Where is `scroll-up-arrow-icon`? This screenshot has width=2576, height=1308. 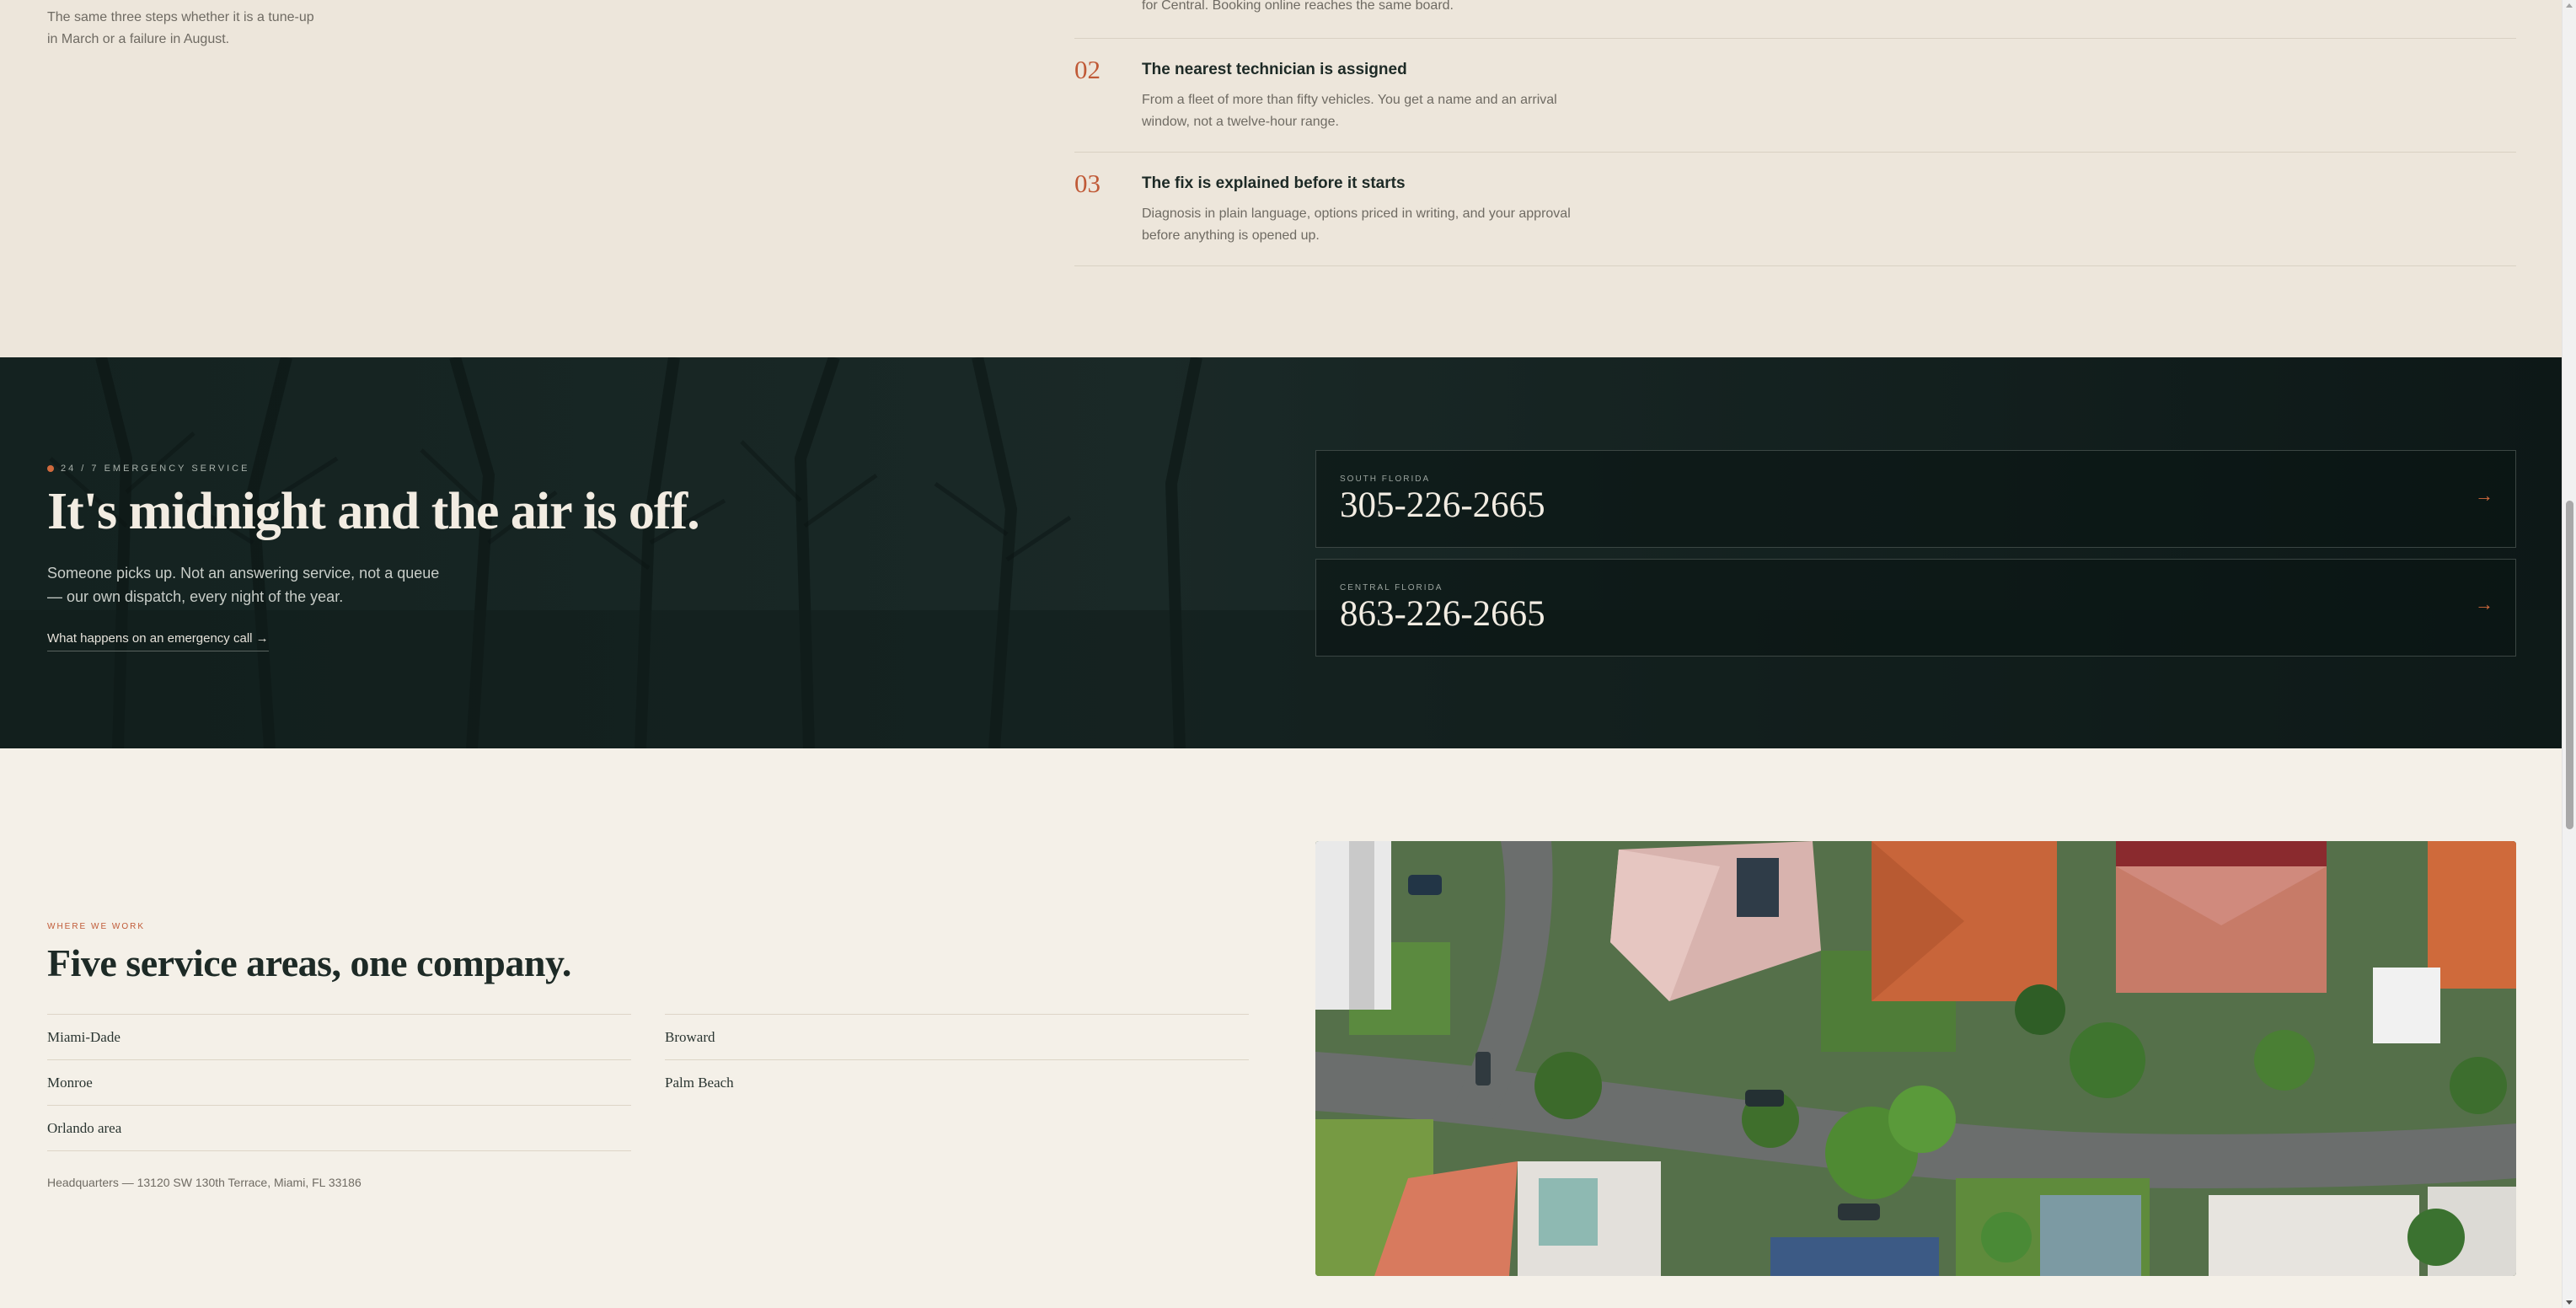
scroll-up-arrow-icon is located at coordinates (2569, 5).